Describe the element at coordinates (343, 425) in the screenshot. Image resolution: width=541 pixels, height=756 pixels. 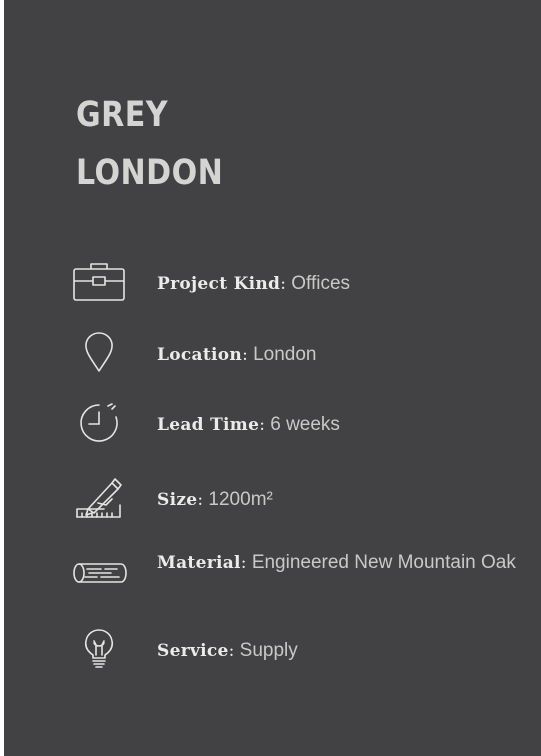
I see `detail-text-lead-time: Lead Time: 6 weeks` at that location.